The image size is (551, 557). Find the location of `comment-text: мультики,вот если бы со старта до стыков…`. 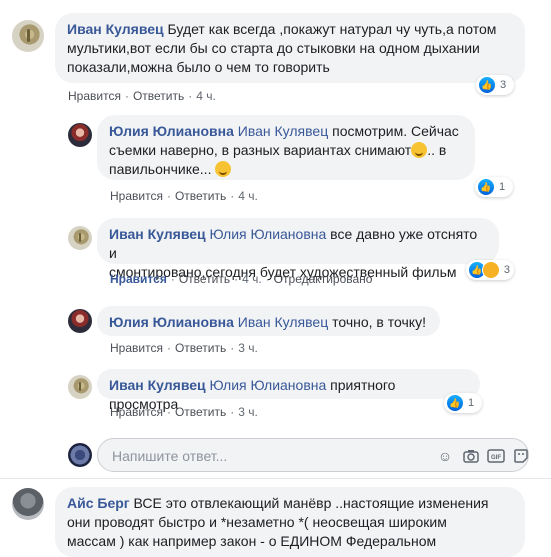

comment-text: мультики,вот если бы со старта до стыков… is located at coordinates (273, 48).